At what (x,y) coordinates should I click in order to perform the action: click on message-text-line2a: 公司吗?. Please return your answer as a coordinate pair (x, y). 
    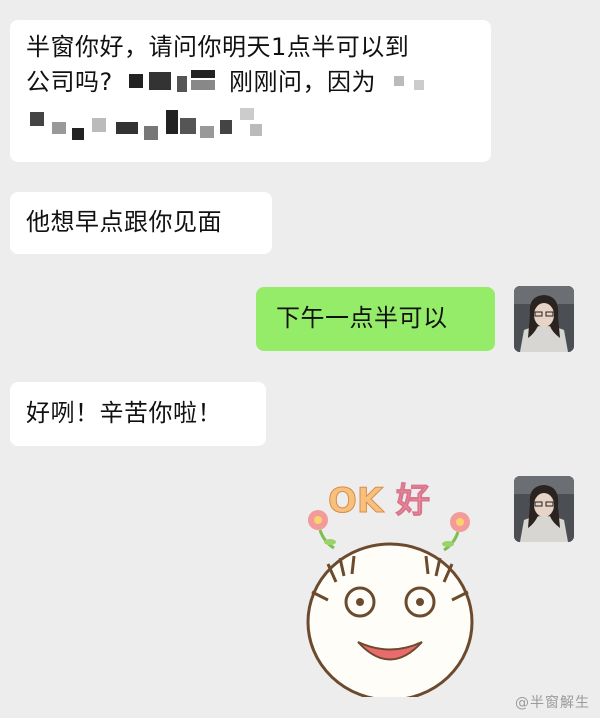
    Looking at the image, I should click on (69, 82).